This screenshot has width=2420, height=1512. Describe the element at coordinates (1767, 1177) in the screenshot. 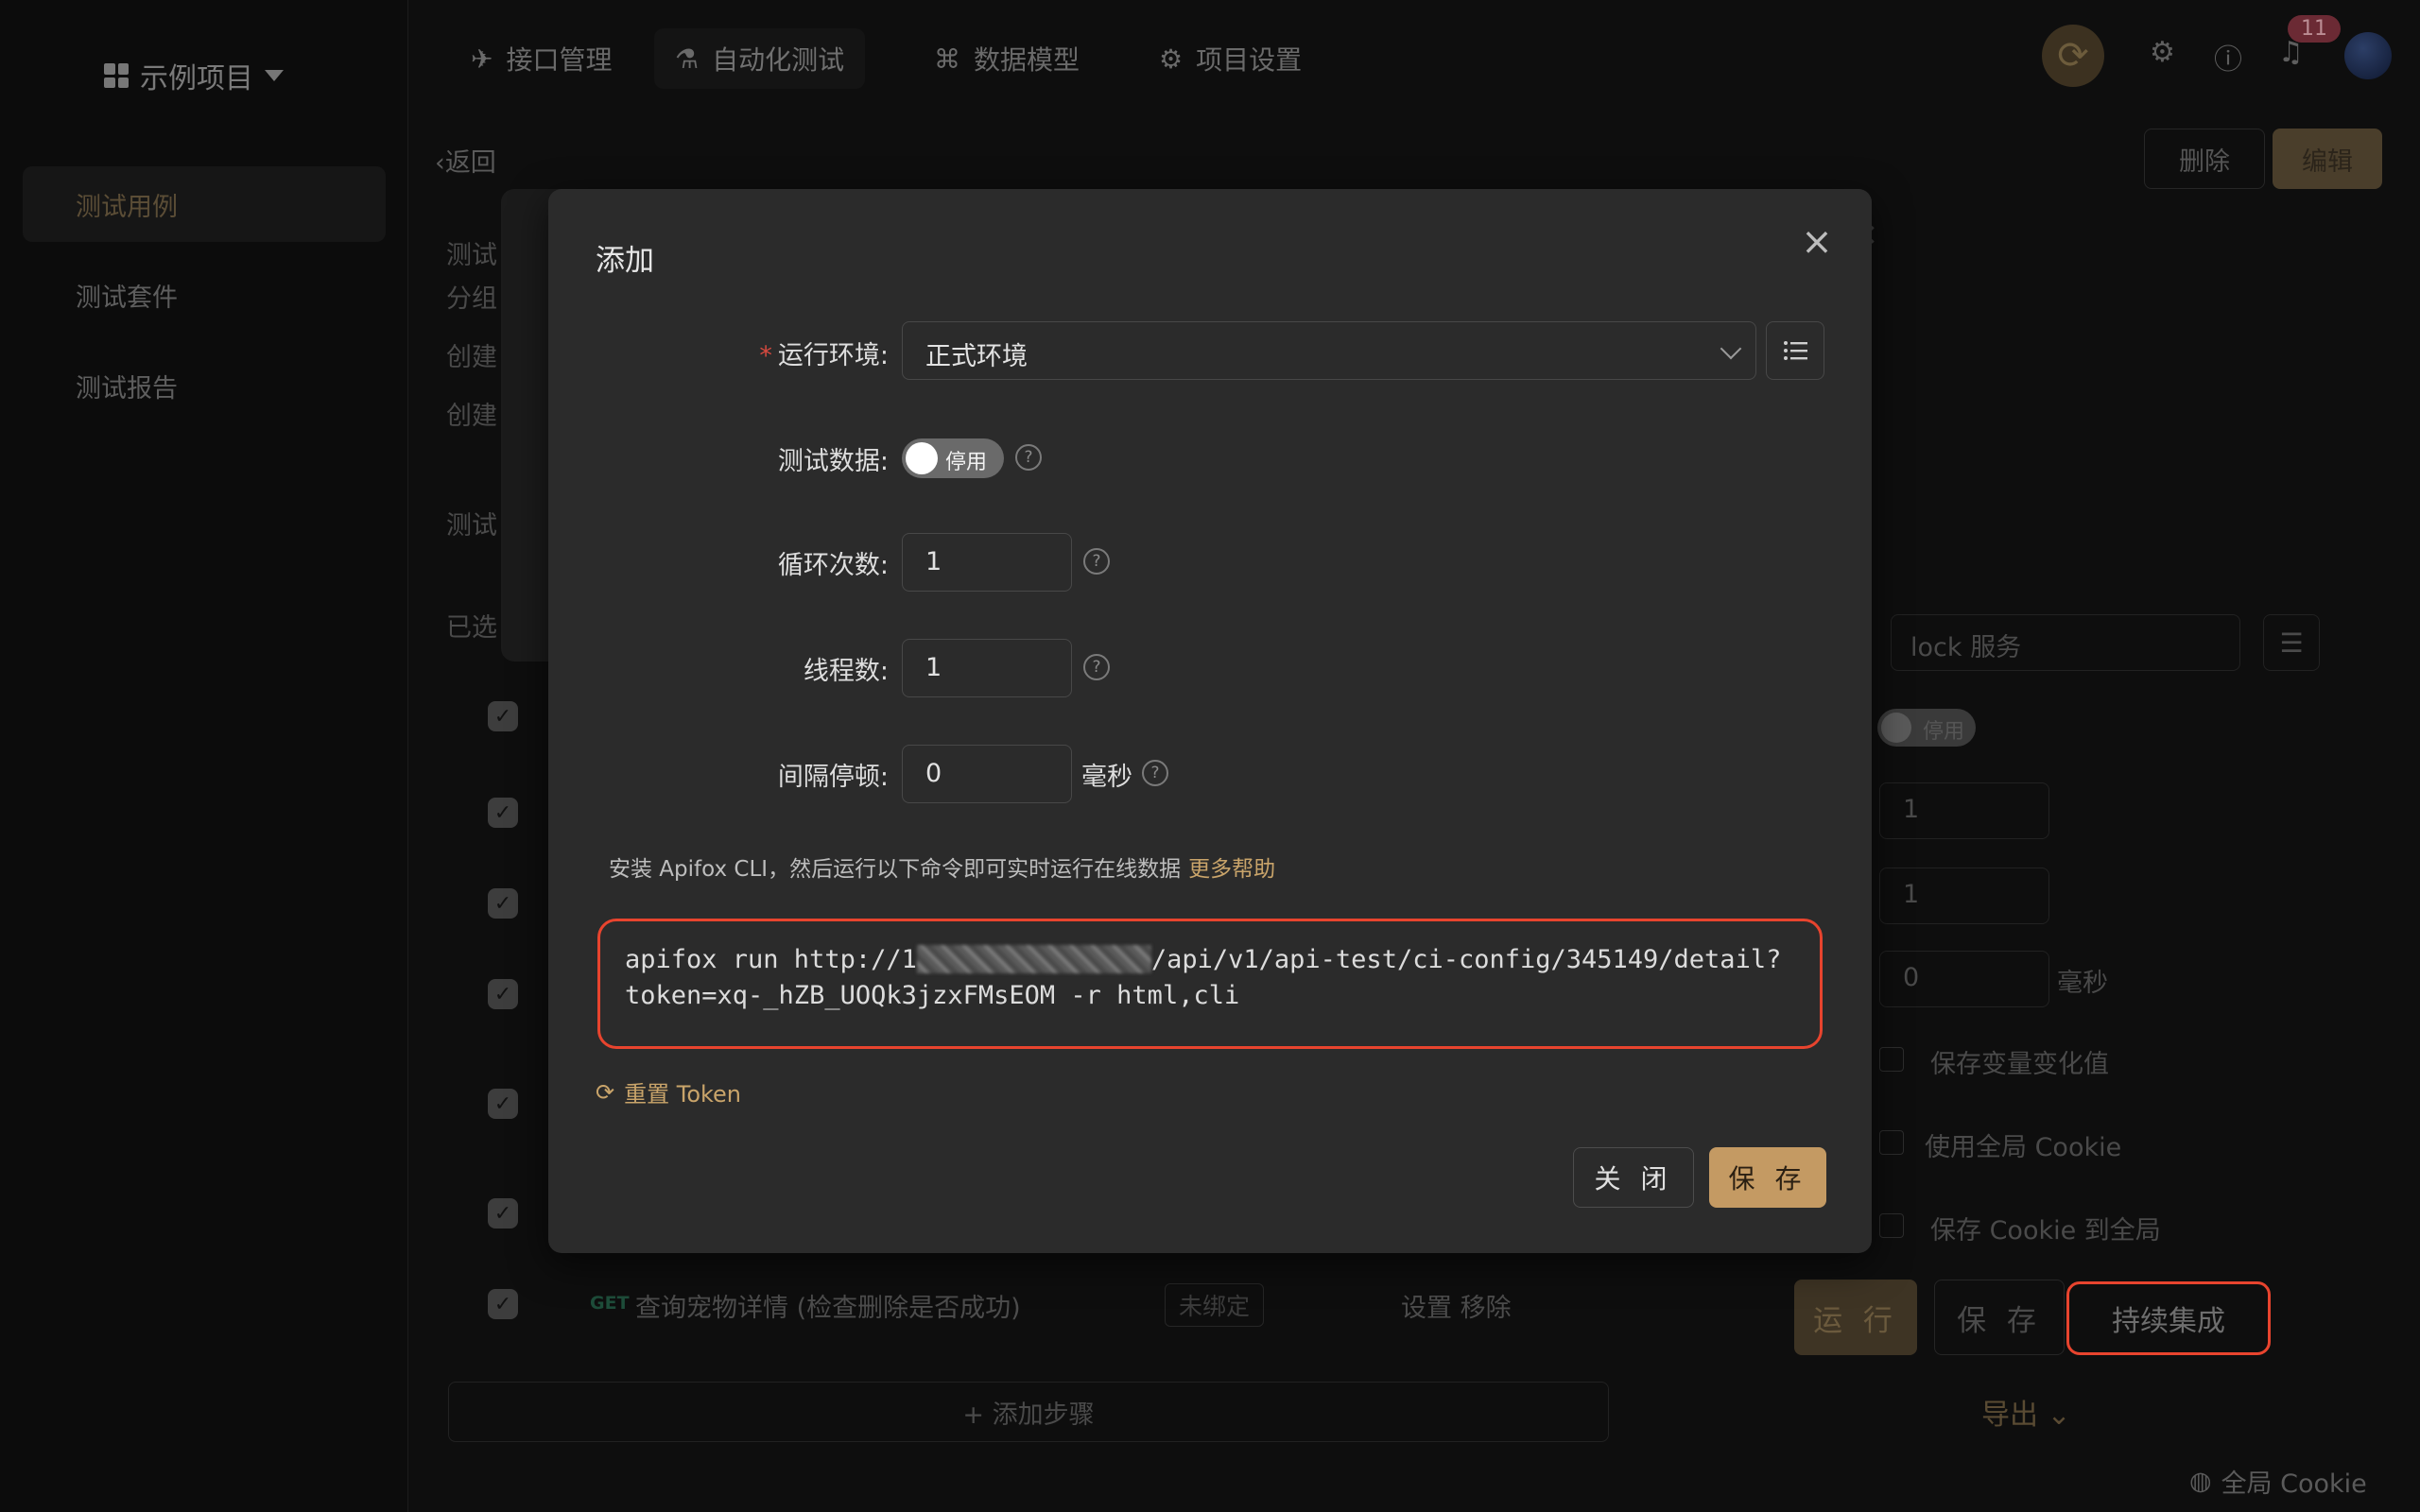

I see `save-button: 保 存` at that location.